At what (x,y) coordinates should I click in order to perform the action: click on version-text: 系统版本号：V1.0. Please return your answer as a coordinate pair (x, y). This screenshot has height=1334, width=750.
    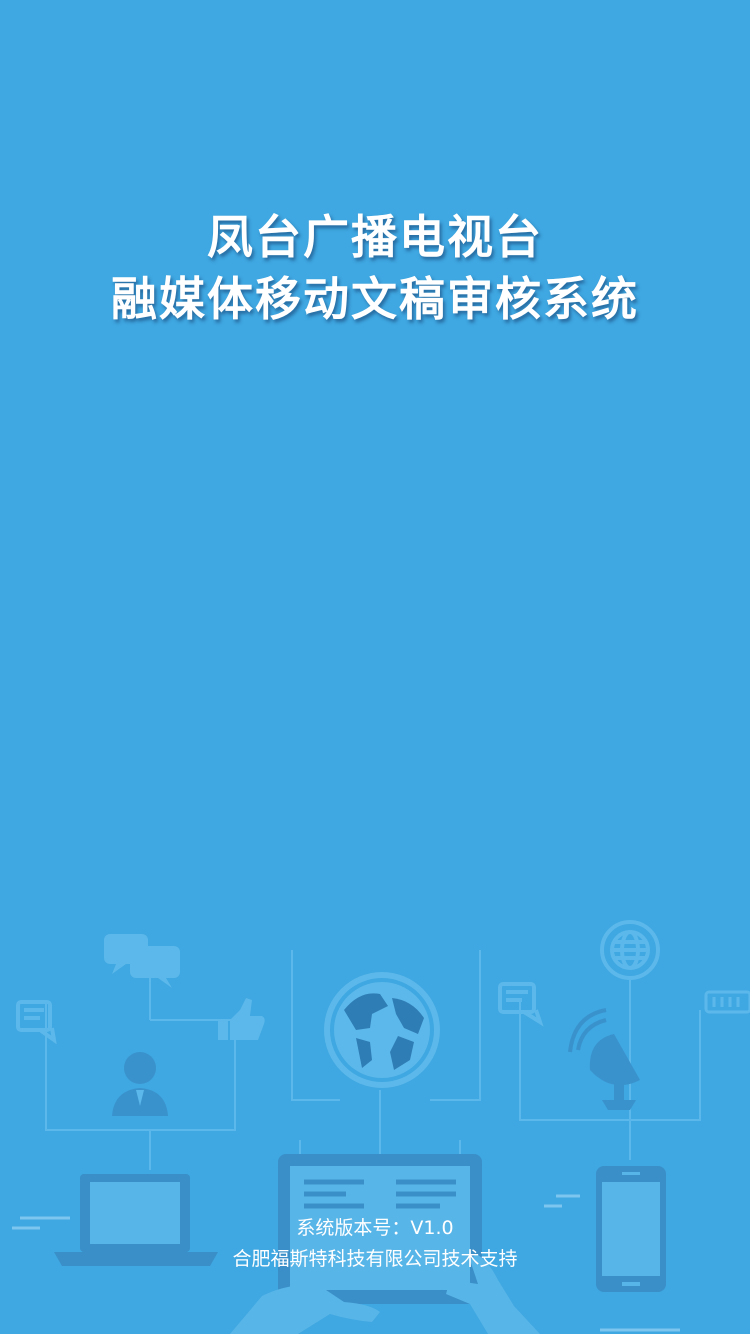
    Looking at the image, I should click on (375, 1228).